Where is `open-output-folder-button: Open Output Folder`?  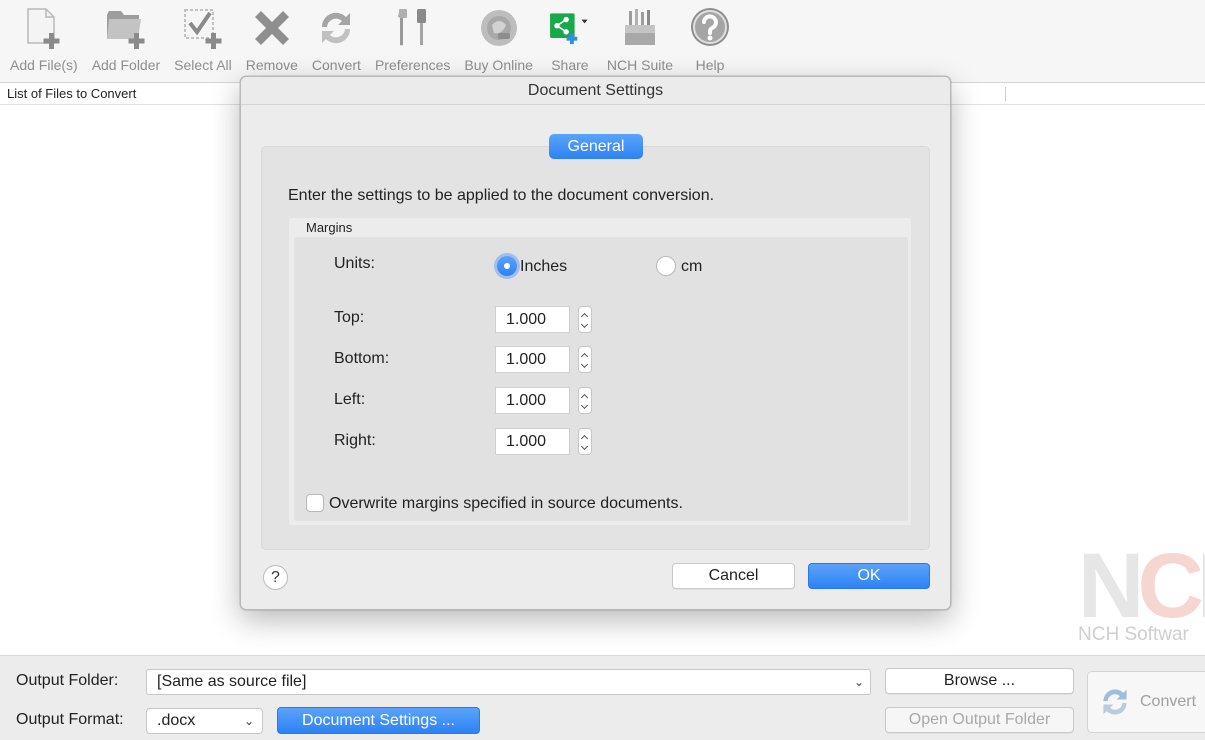 open-output-folder-button: Open Output Folder is located at coordinates (979, 720).